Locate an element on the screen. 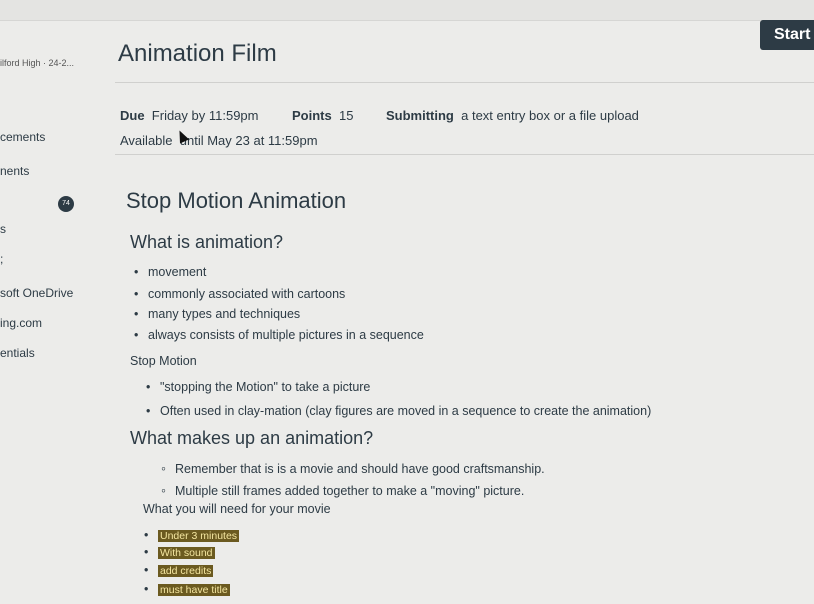  sidebar-item-assignments: nents is located at coordinates (14, 171).